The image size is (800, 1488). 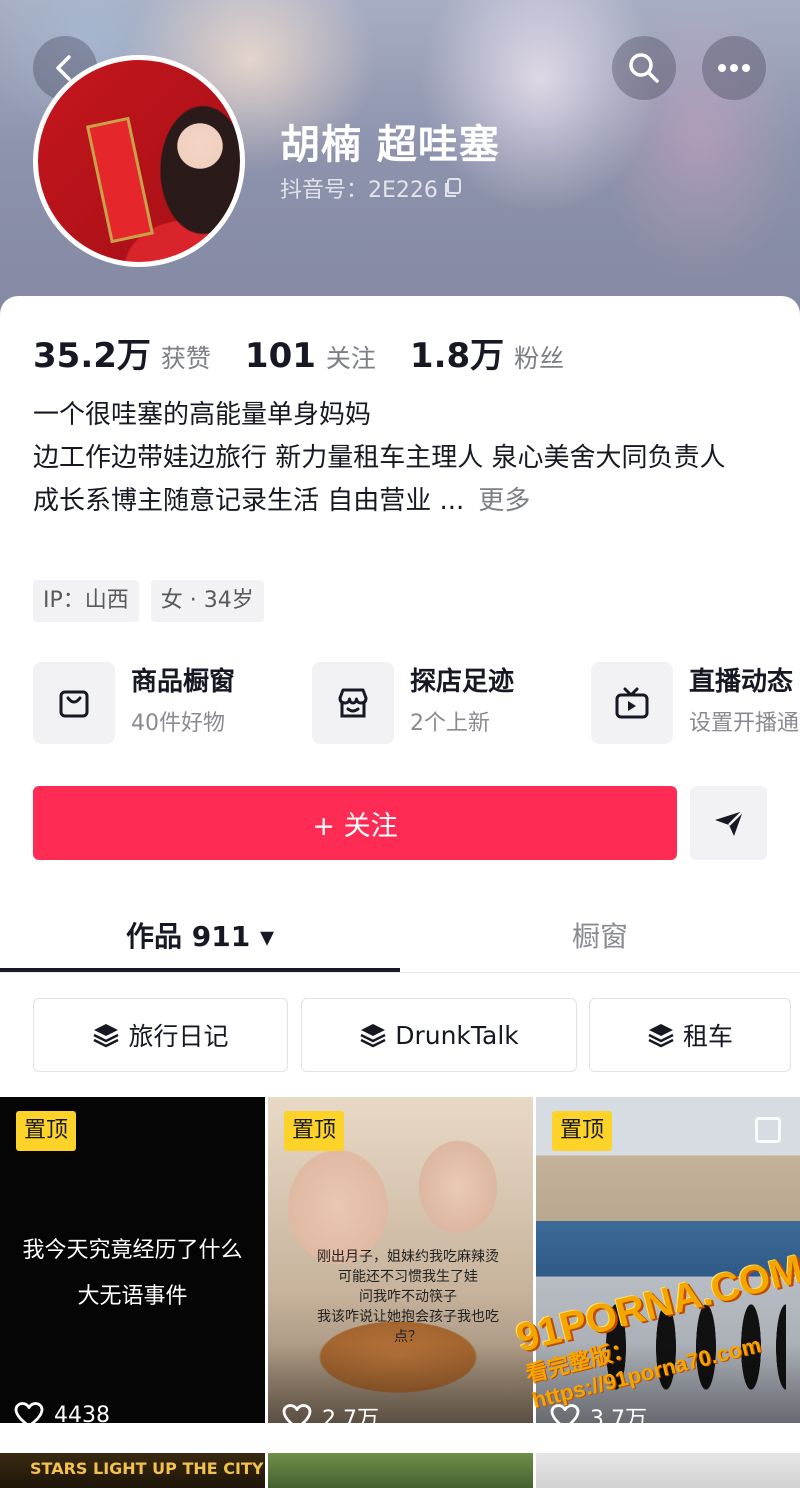 I want to click on tab-works: 作品 911 ▾, so click(x=200, y=935).